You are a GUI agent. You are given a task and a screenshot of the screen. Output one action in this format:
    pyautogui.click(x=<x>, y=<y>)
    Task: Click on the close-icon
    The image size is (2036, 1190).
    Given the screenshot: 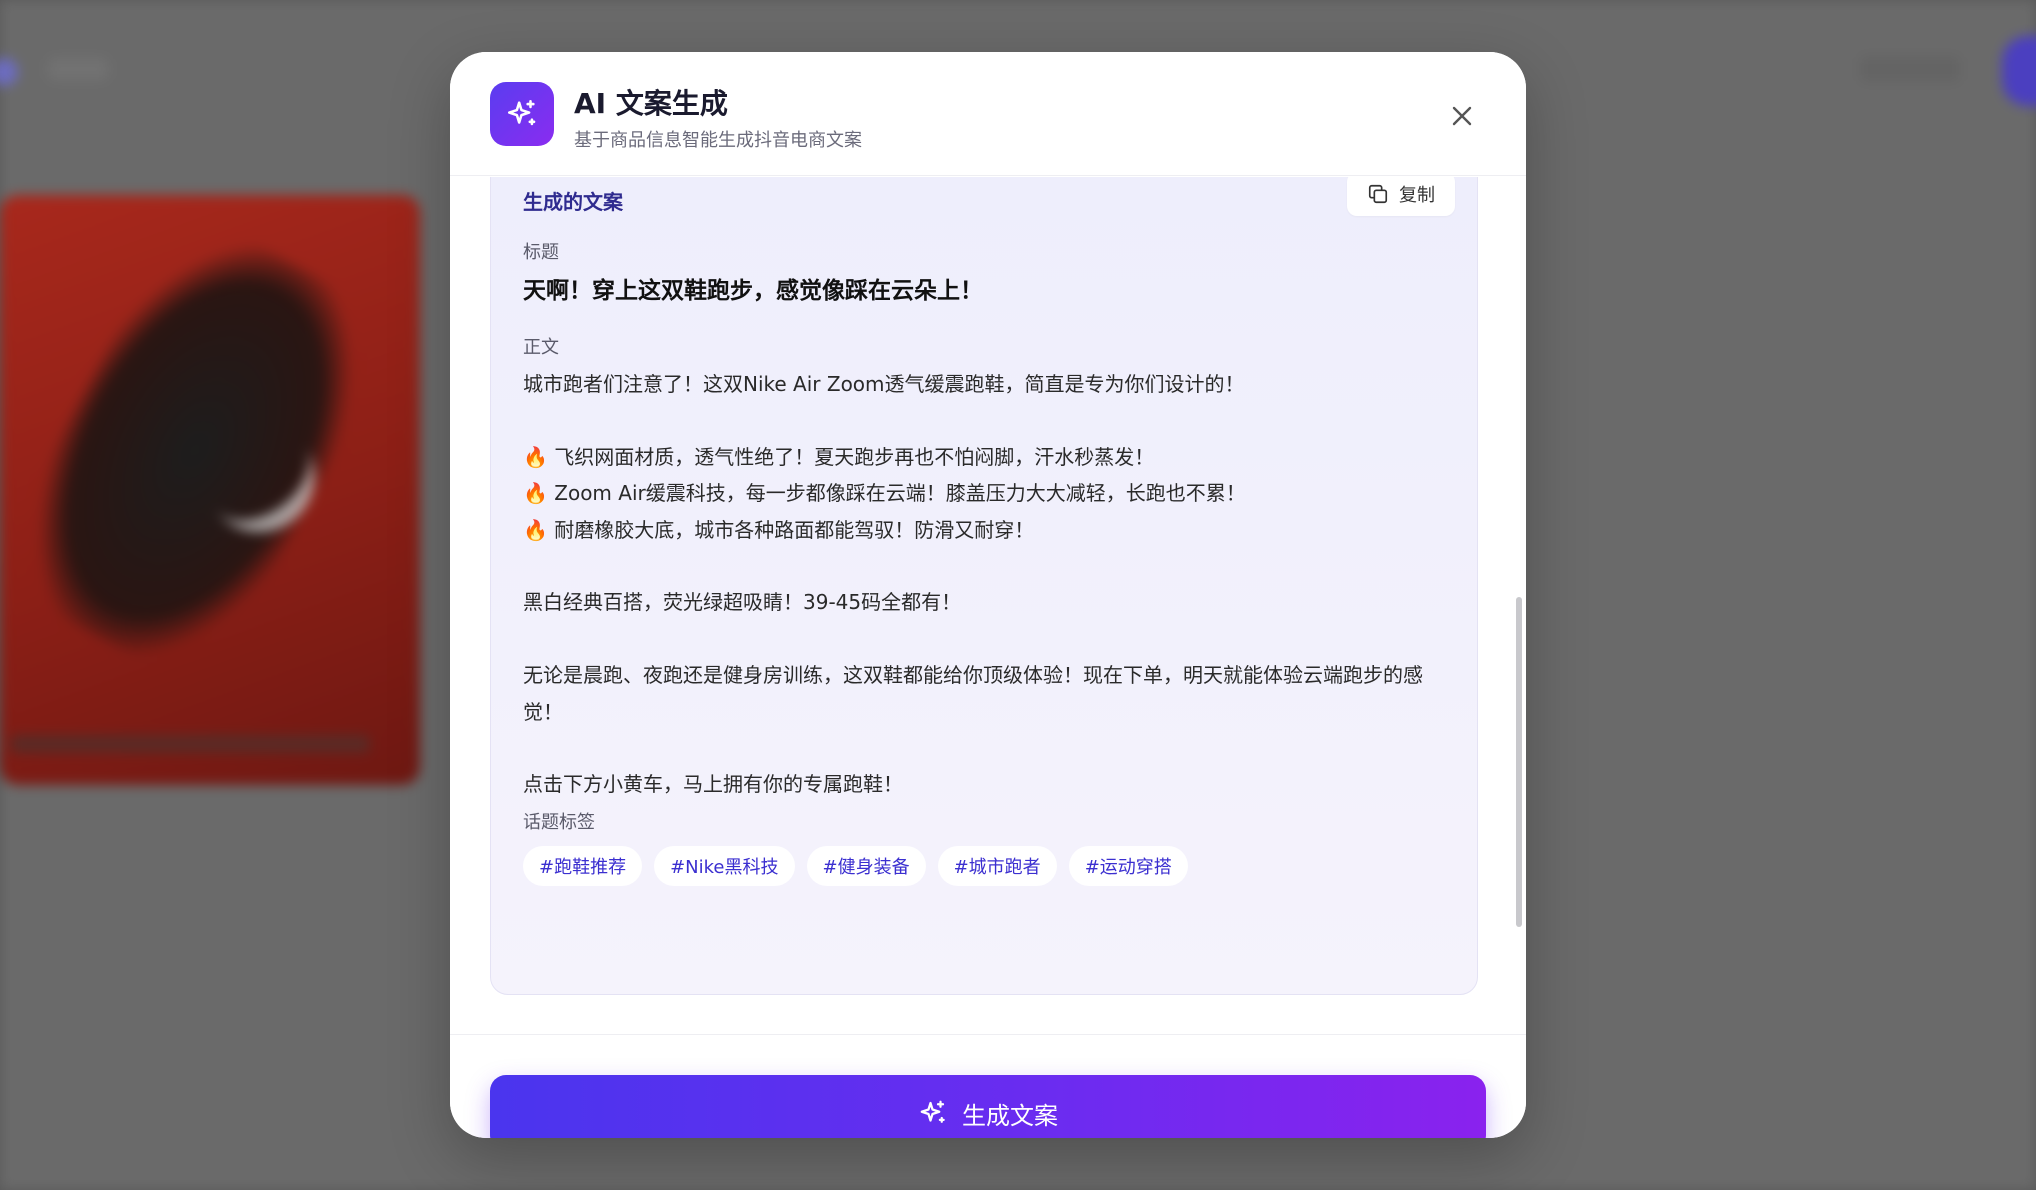 What is the action you would take?
    pyautogui.click(x=1462, y=116)
    